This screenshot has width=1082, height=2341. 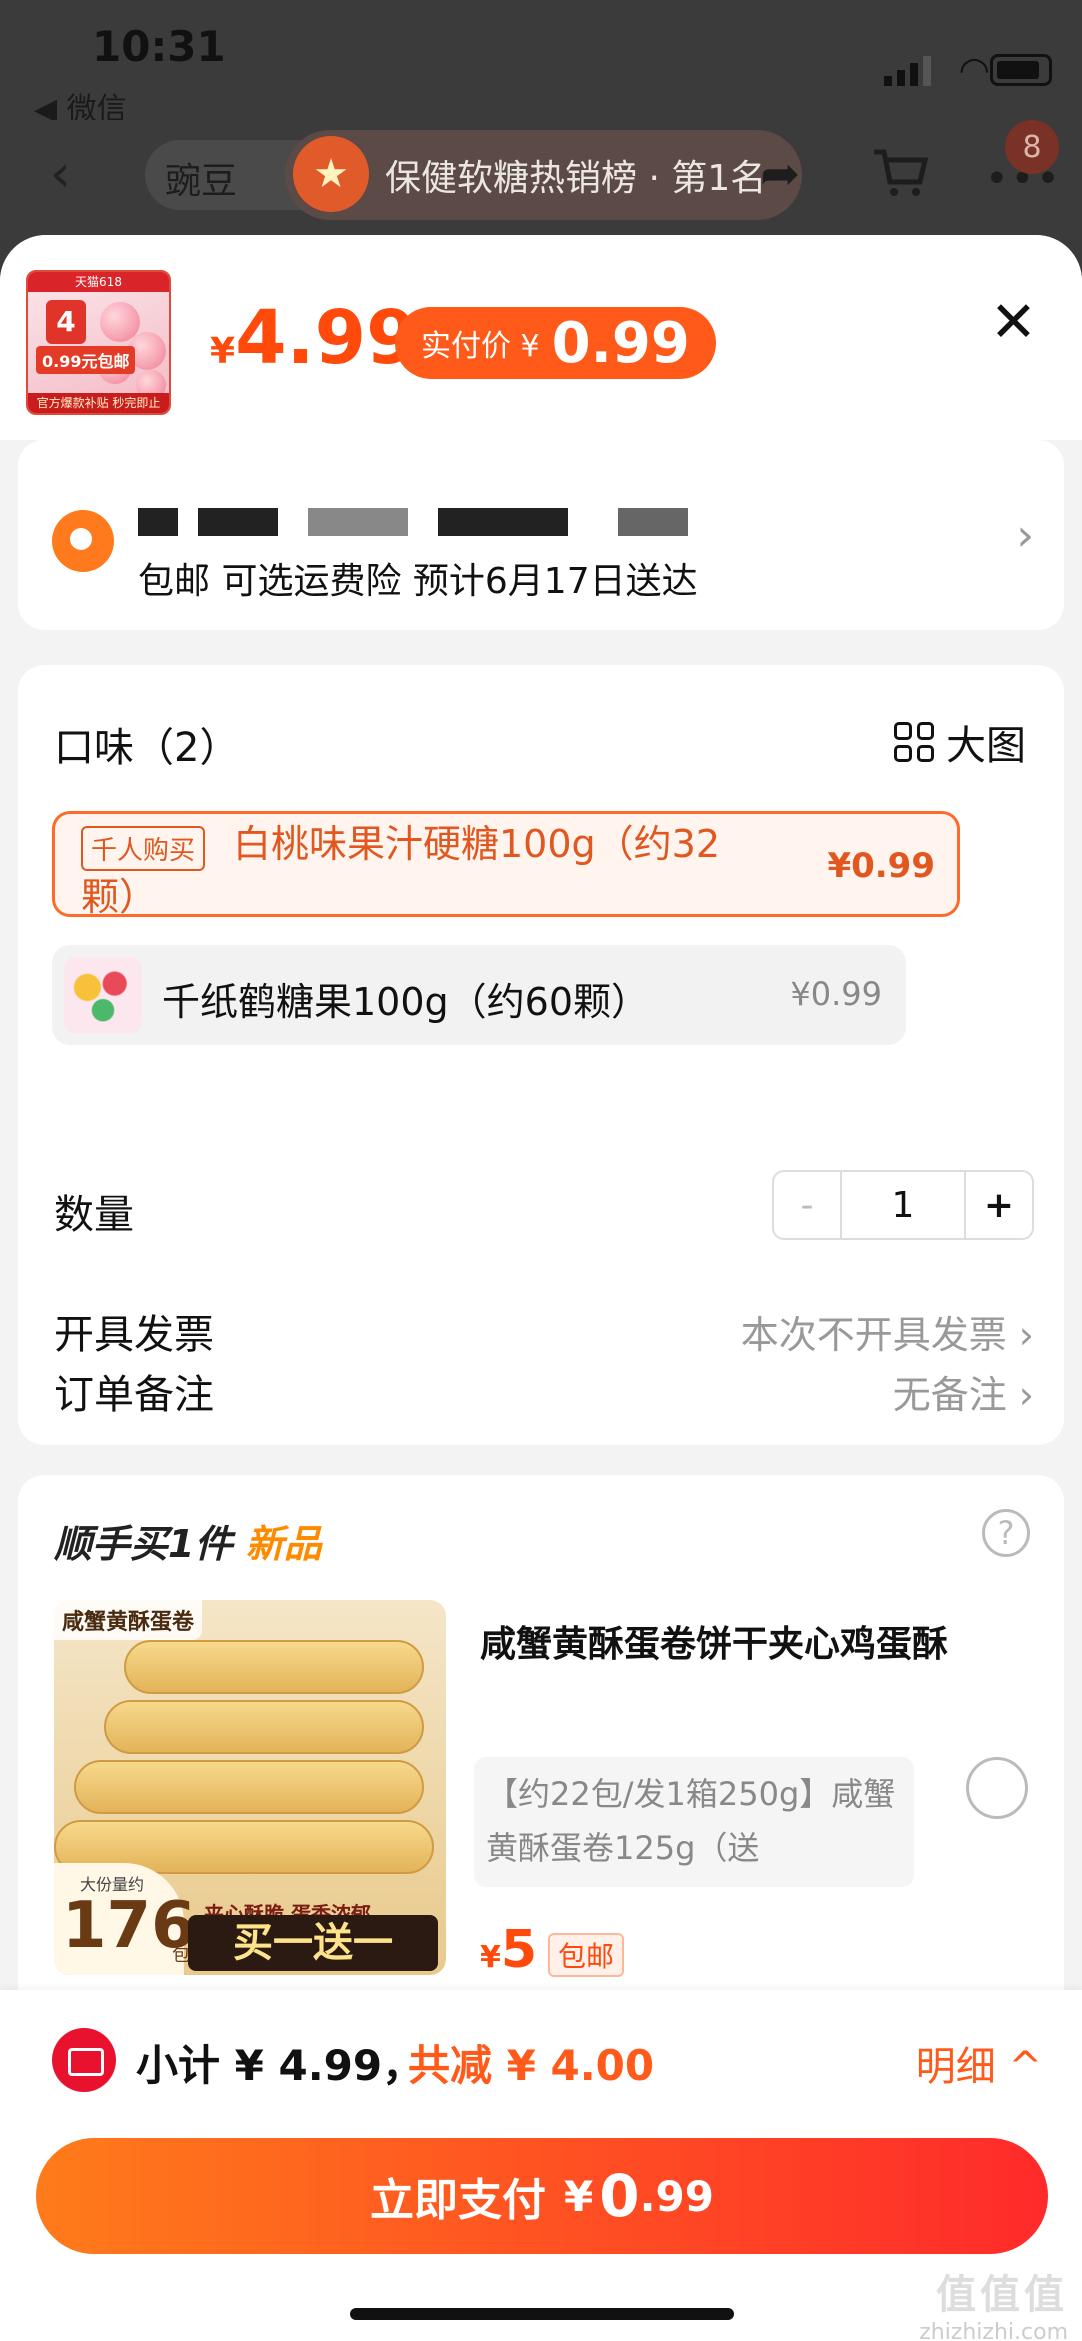 What do you see at coordinates (480, 346) in the screenshot?
I see `actual-price-label: 实付价 ¥` at bounding box center [480, 346].